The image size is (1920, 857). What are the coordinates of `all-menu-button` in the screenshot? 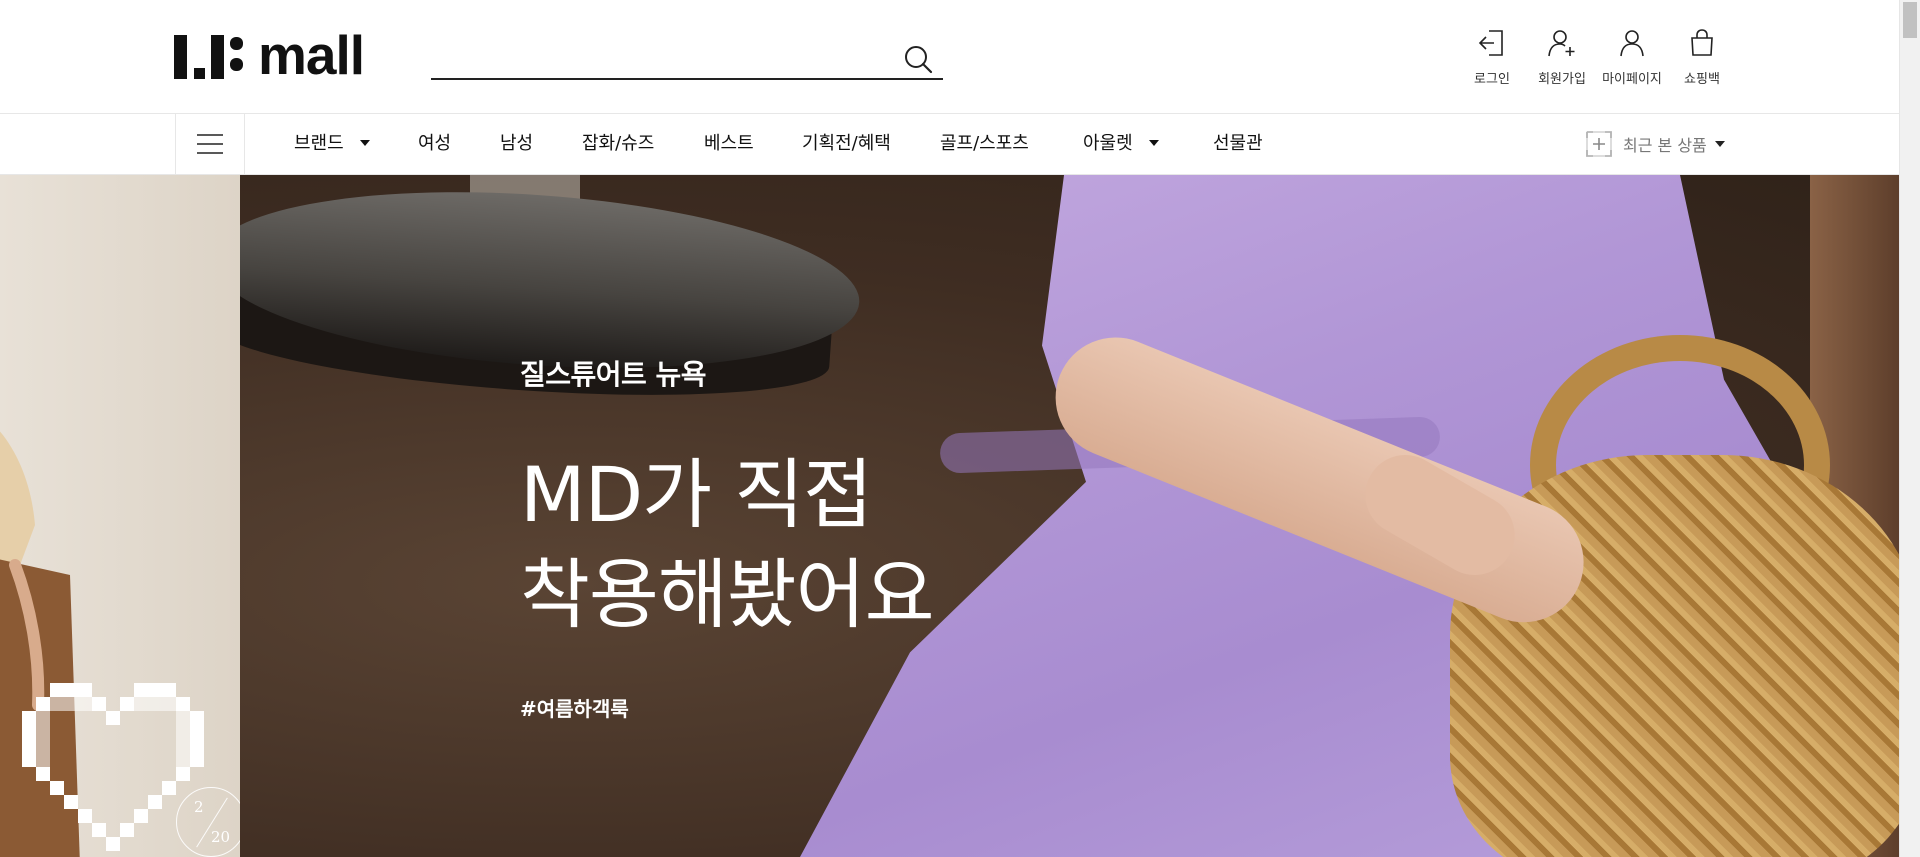 It's located at (210, 144).